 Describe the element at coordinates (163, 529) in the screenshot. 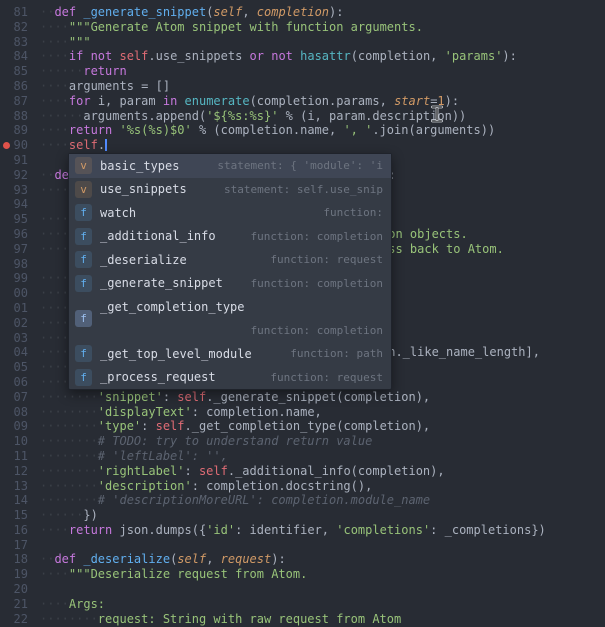

I see `code-token: json.dumps({` at that location.